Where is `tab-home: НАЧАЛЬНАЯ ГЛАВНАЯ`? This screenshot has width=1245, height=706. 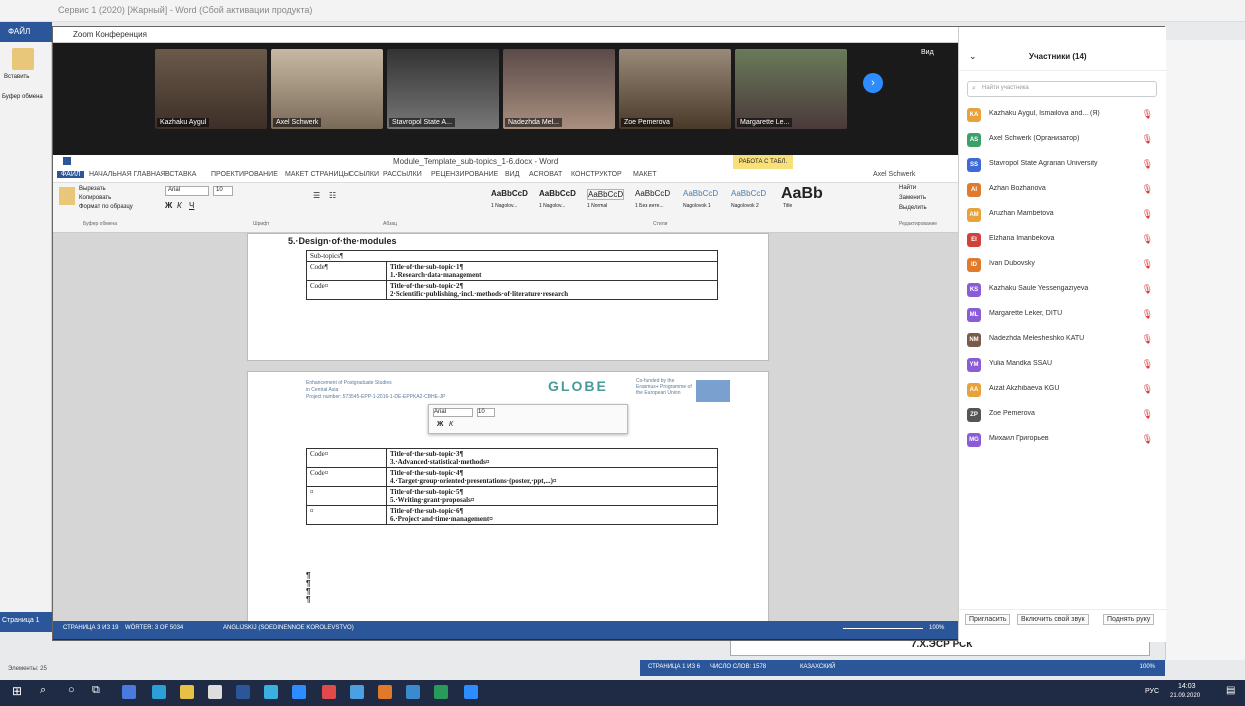
tab-home: НАЧАЛЬНАЯ ГЛАВНАЯ is located at coordinates (127, 174).